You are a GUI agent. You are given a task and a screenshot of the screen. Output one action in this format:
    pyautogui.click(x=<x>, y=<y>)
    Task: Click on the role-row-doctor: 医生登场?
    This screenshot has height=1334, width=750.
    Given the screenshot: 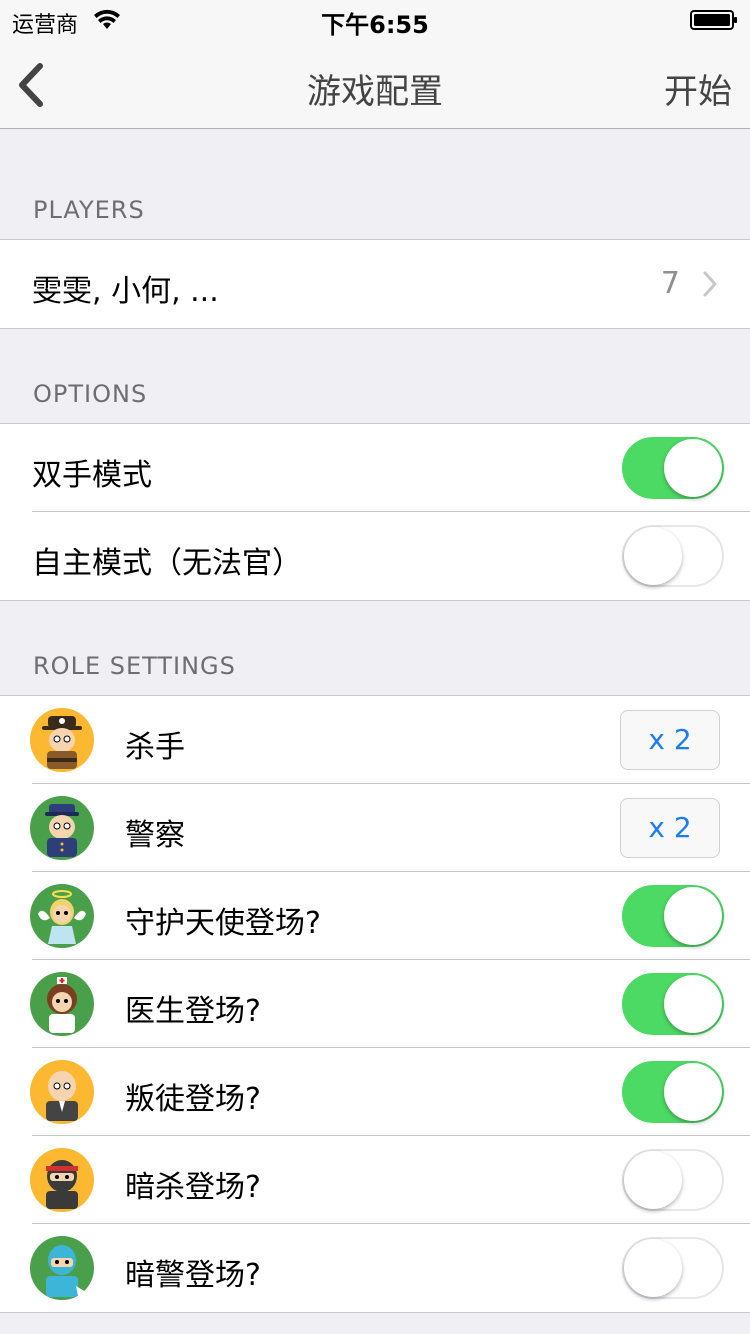 What is the action you would take?
    pyautogui.click(x=375, y=1004)
    